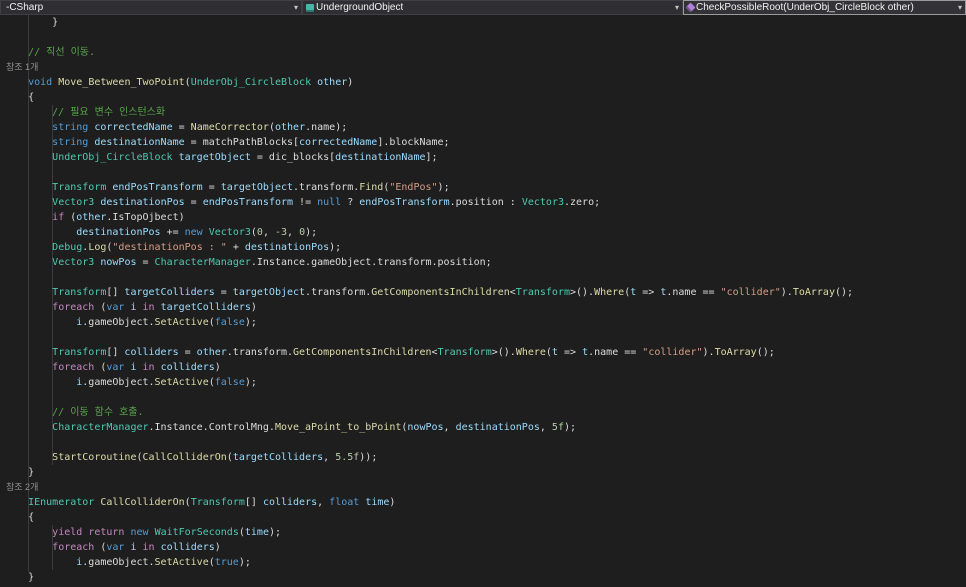 The height and width of the screenshot is (587, 966). What do you see at coordinates (151, 7) in the screenshot?
I see `project-dropdown: -CSharp ▾` at bounding box center [151, 7].